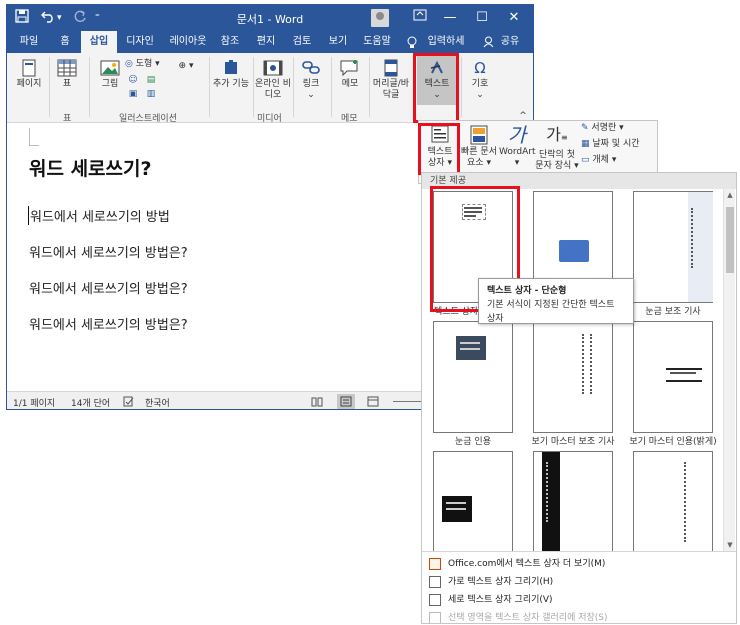 The width and height of the screenshot is (740, 625). I want to click on page-count: 1/1 페이지, so click(34, 402).